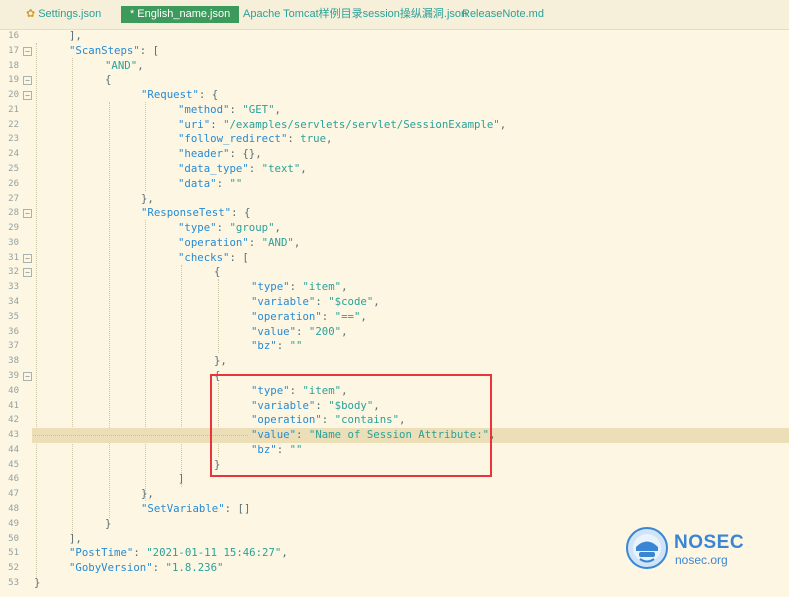  What do you see at coordinates (503, 14) in the screenshot?
I see `tab-releasenote-md: ReleaseNote.md` at bounding box center [503, 14].